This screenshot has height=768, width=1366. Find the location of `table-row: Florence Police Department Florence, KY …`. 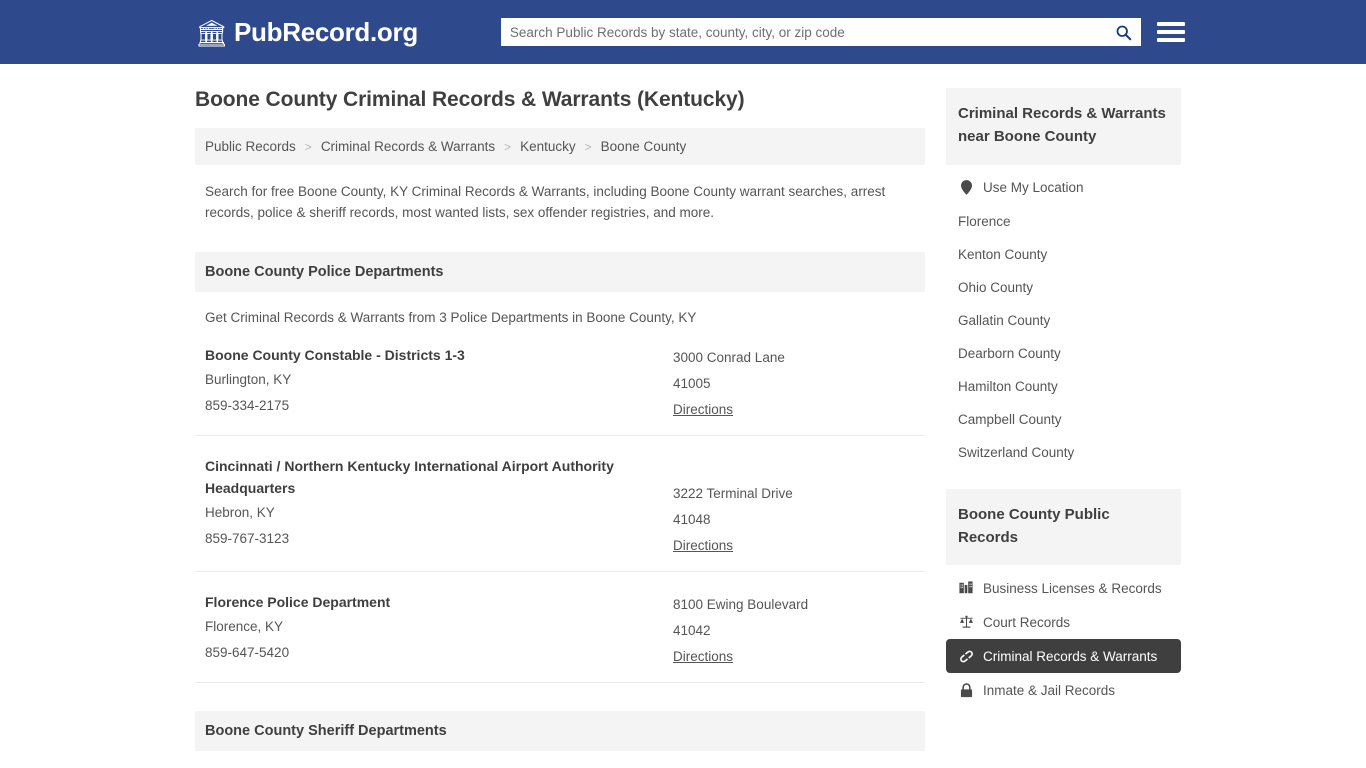

table-row: Florence Police Department Florence, KY … is located at coordinates (560, 628).